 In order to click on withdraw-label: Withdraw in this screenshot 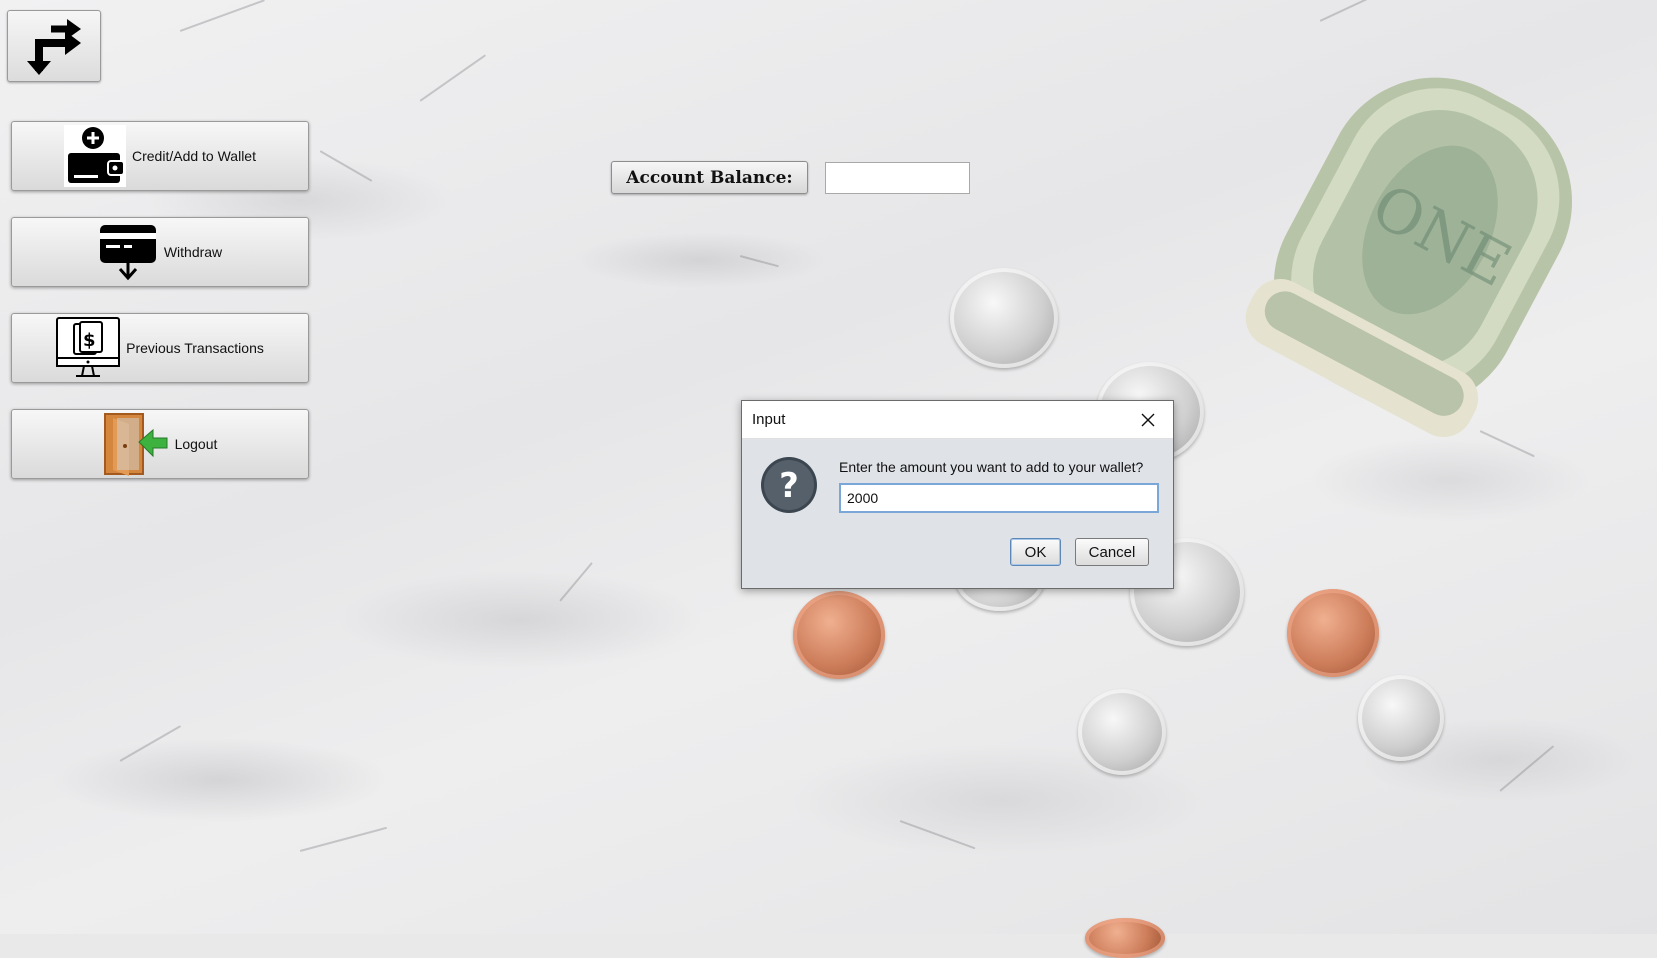, I will do `click(193, 252)`.